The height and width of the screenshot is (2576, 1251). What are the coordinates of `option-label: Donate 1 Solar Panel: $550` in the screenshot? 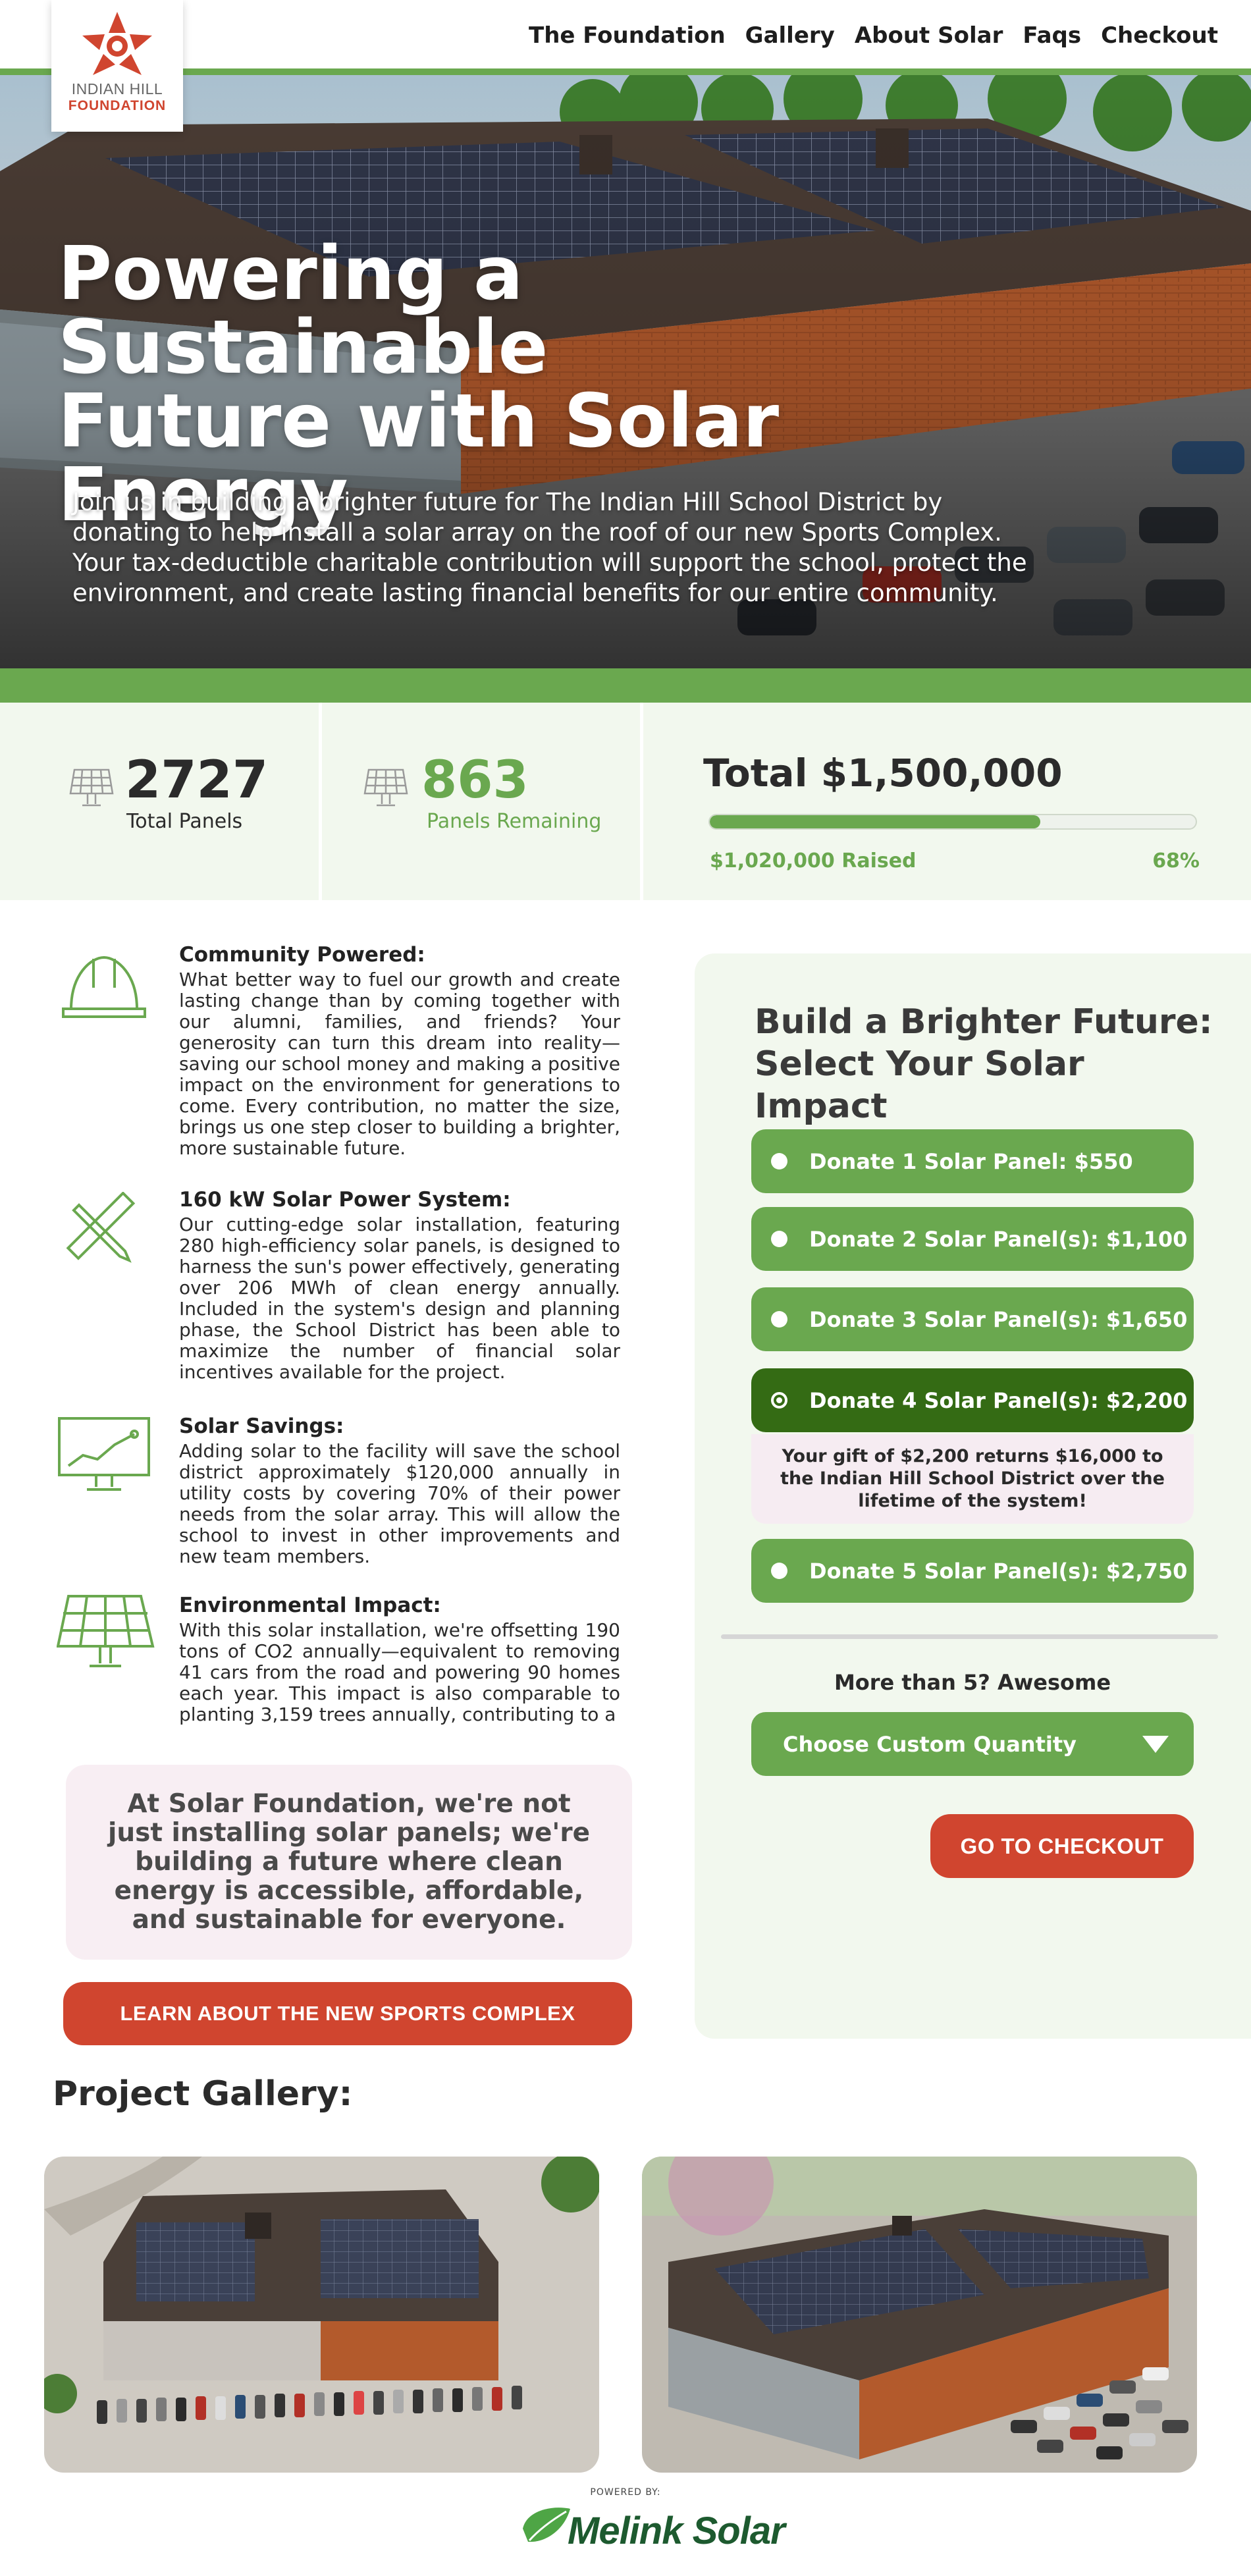 It's located at (971, 1161).